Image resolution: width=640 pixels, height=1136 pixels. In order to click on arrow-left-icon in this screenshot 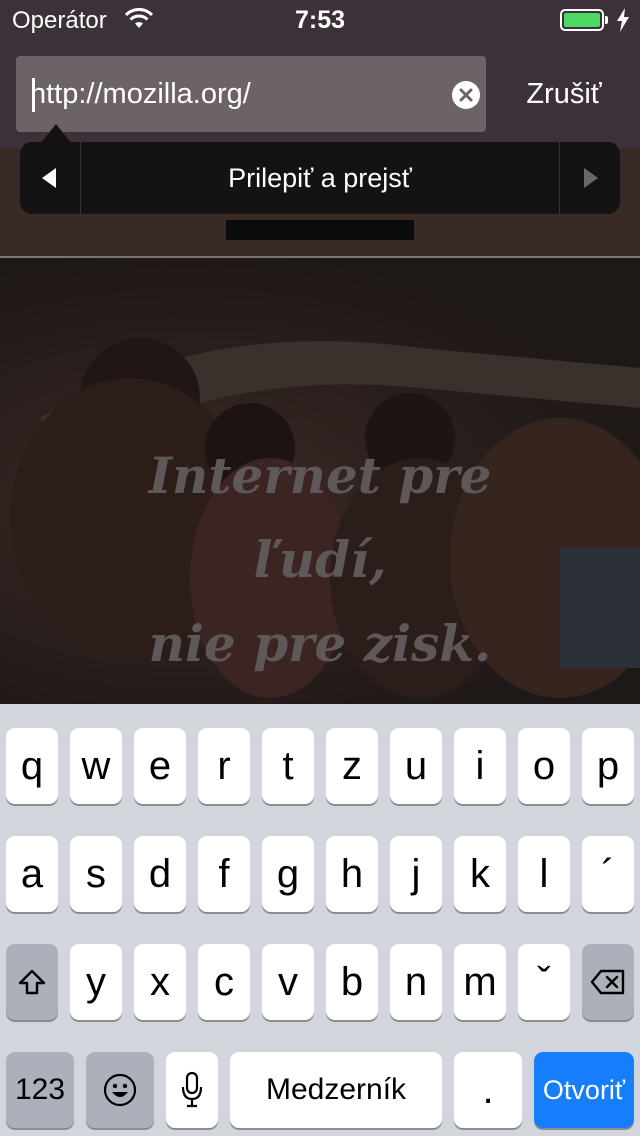, I will do `click(49, 178)`.